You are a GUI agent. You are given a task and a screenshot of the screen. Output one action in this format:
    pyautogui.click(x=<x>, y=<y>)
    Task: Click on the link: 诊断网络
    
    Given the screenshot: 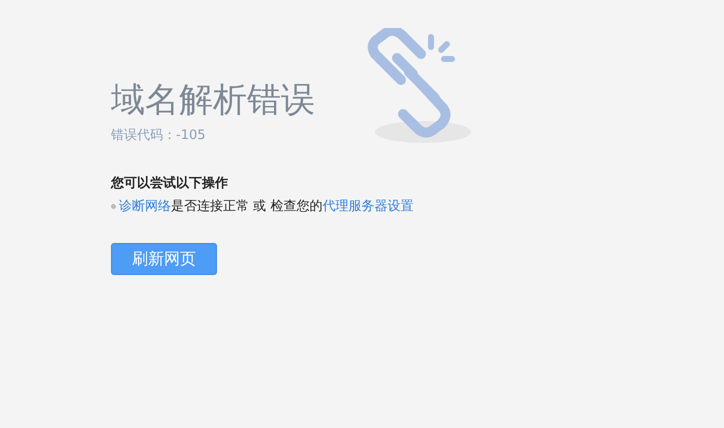 What is the action you would take?
    pyautogui.click(x=145, y=206)
    